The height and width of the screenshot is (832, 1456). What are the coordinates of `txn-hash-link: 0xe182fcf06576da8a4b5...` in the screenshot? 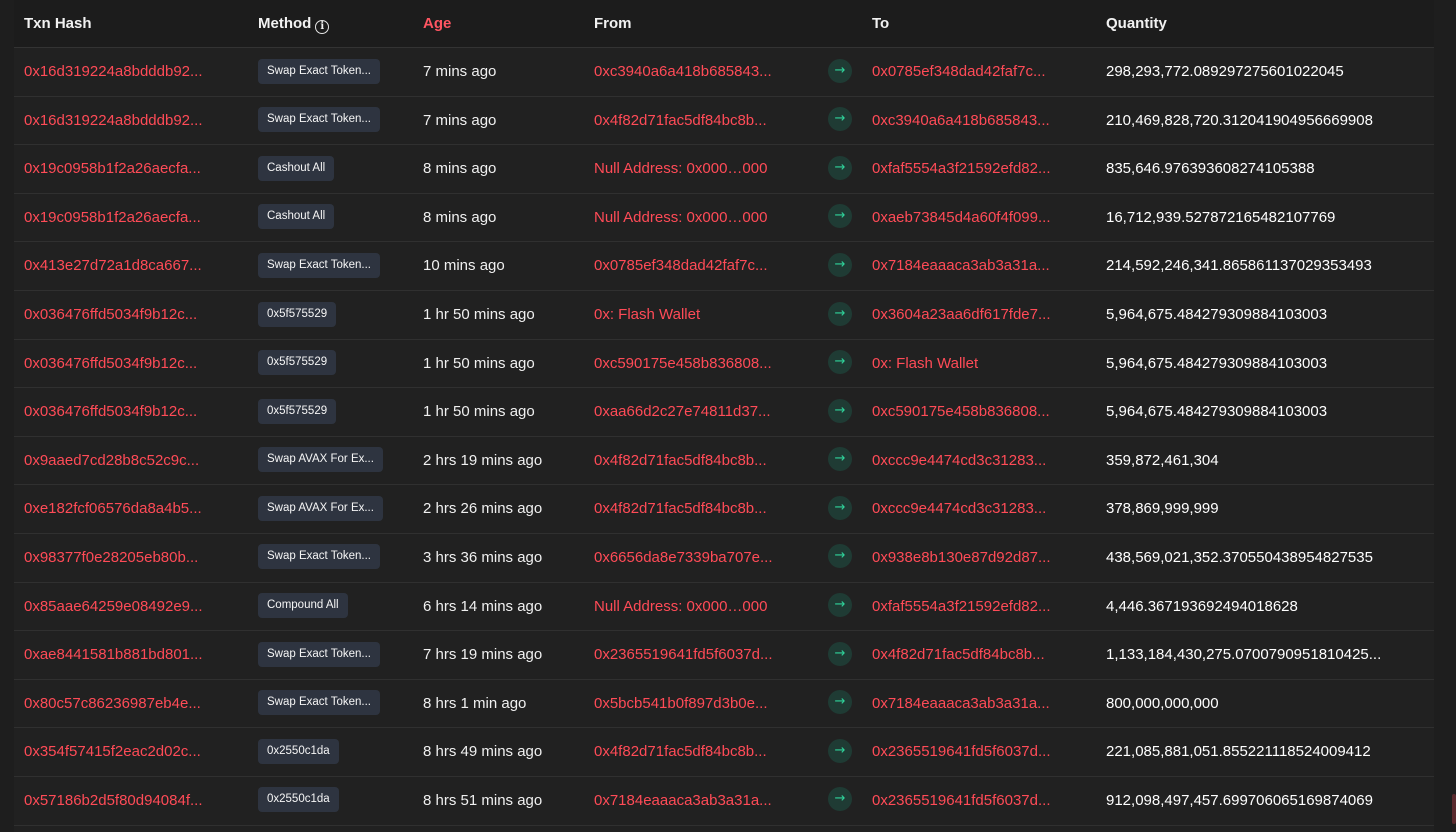 It's located at (117, 509).